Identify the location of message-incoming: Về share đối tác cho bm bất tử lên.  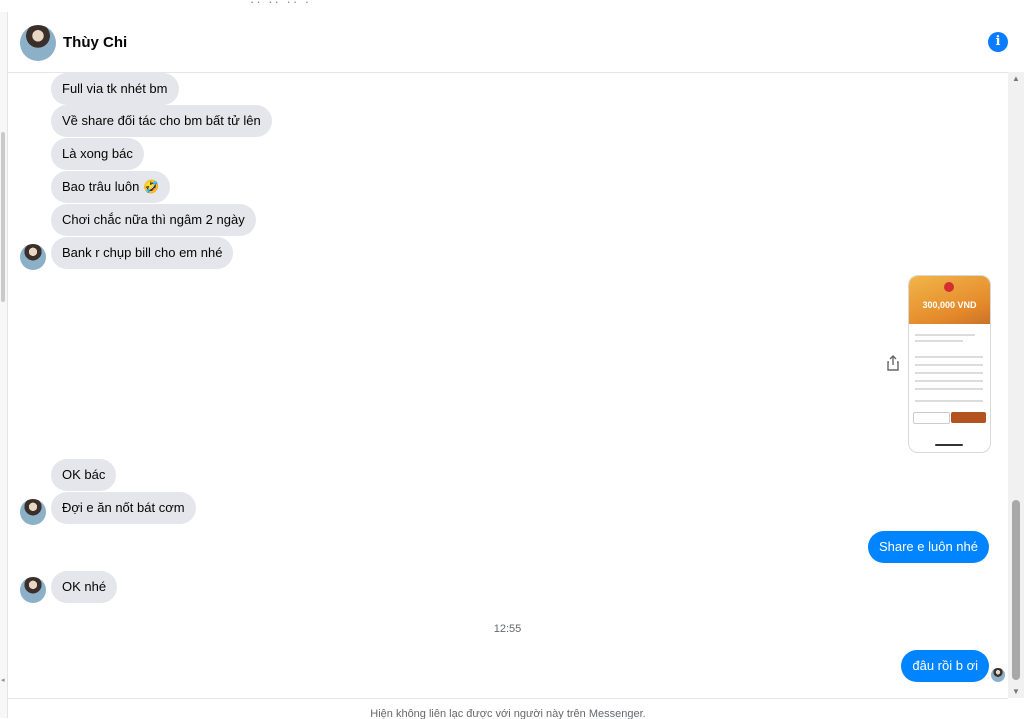
(161, 121).